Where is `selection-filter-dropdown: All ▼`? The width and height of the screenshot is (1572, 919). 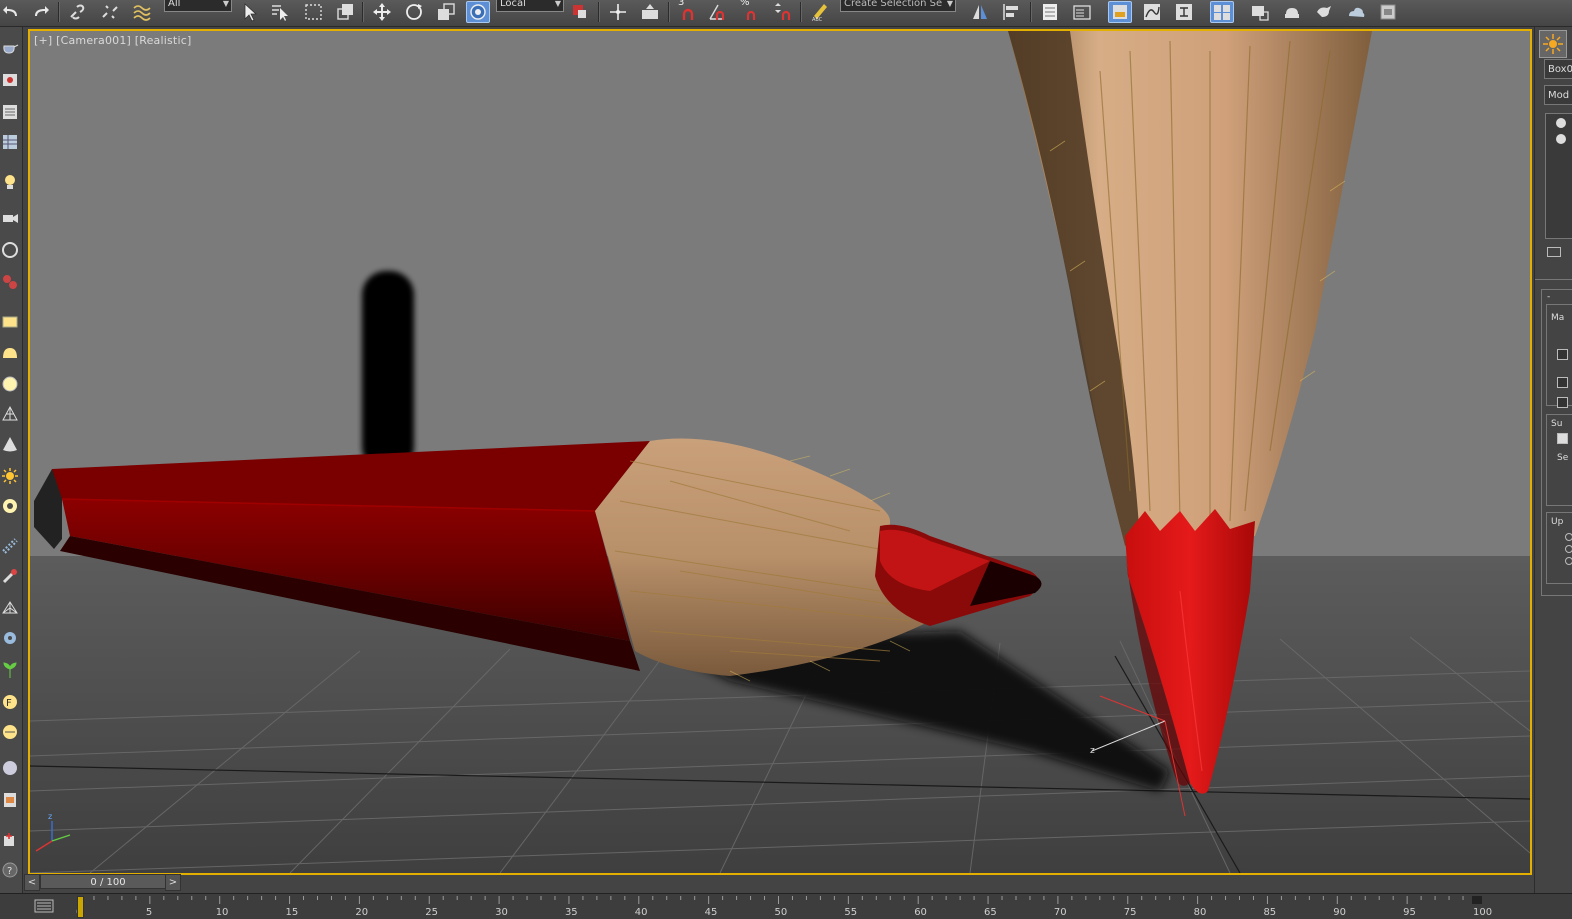 selection-filter-dropdown: All ▼ is located at coordinates (198, 6).